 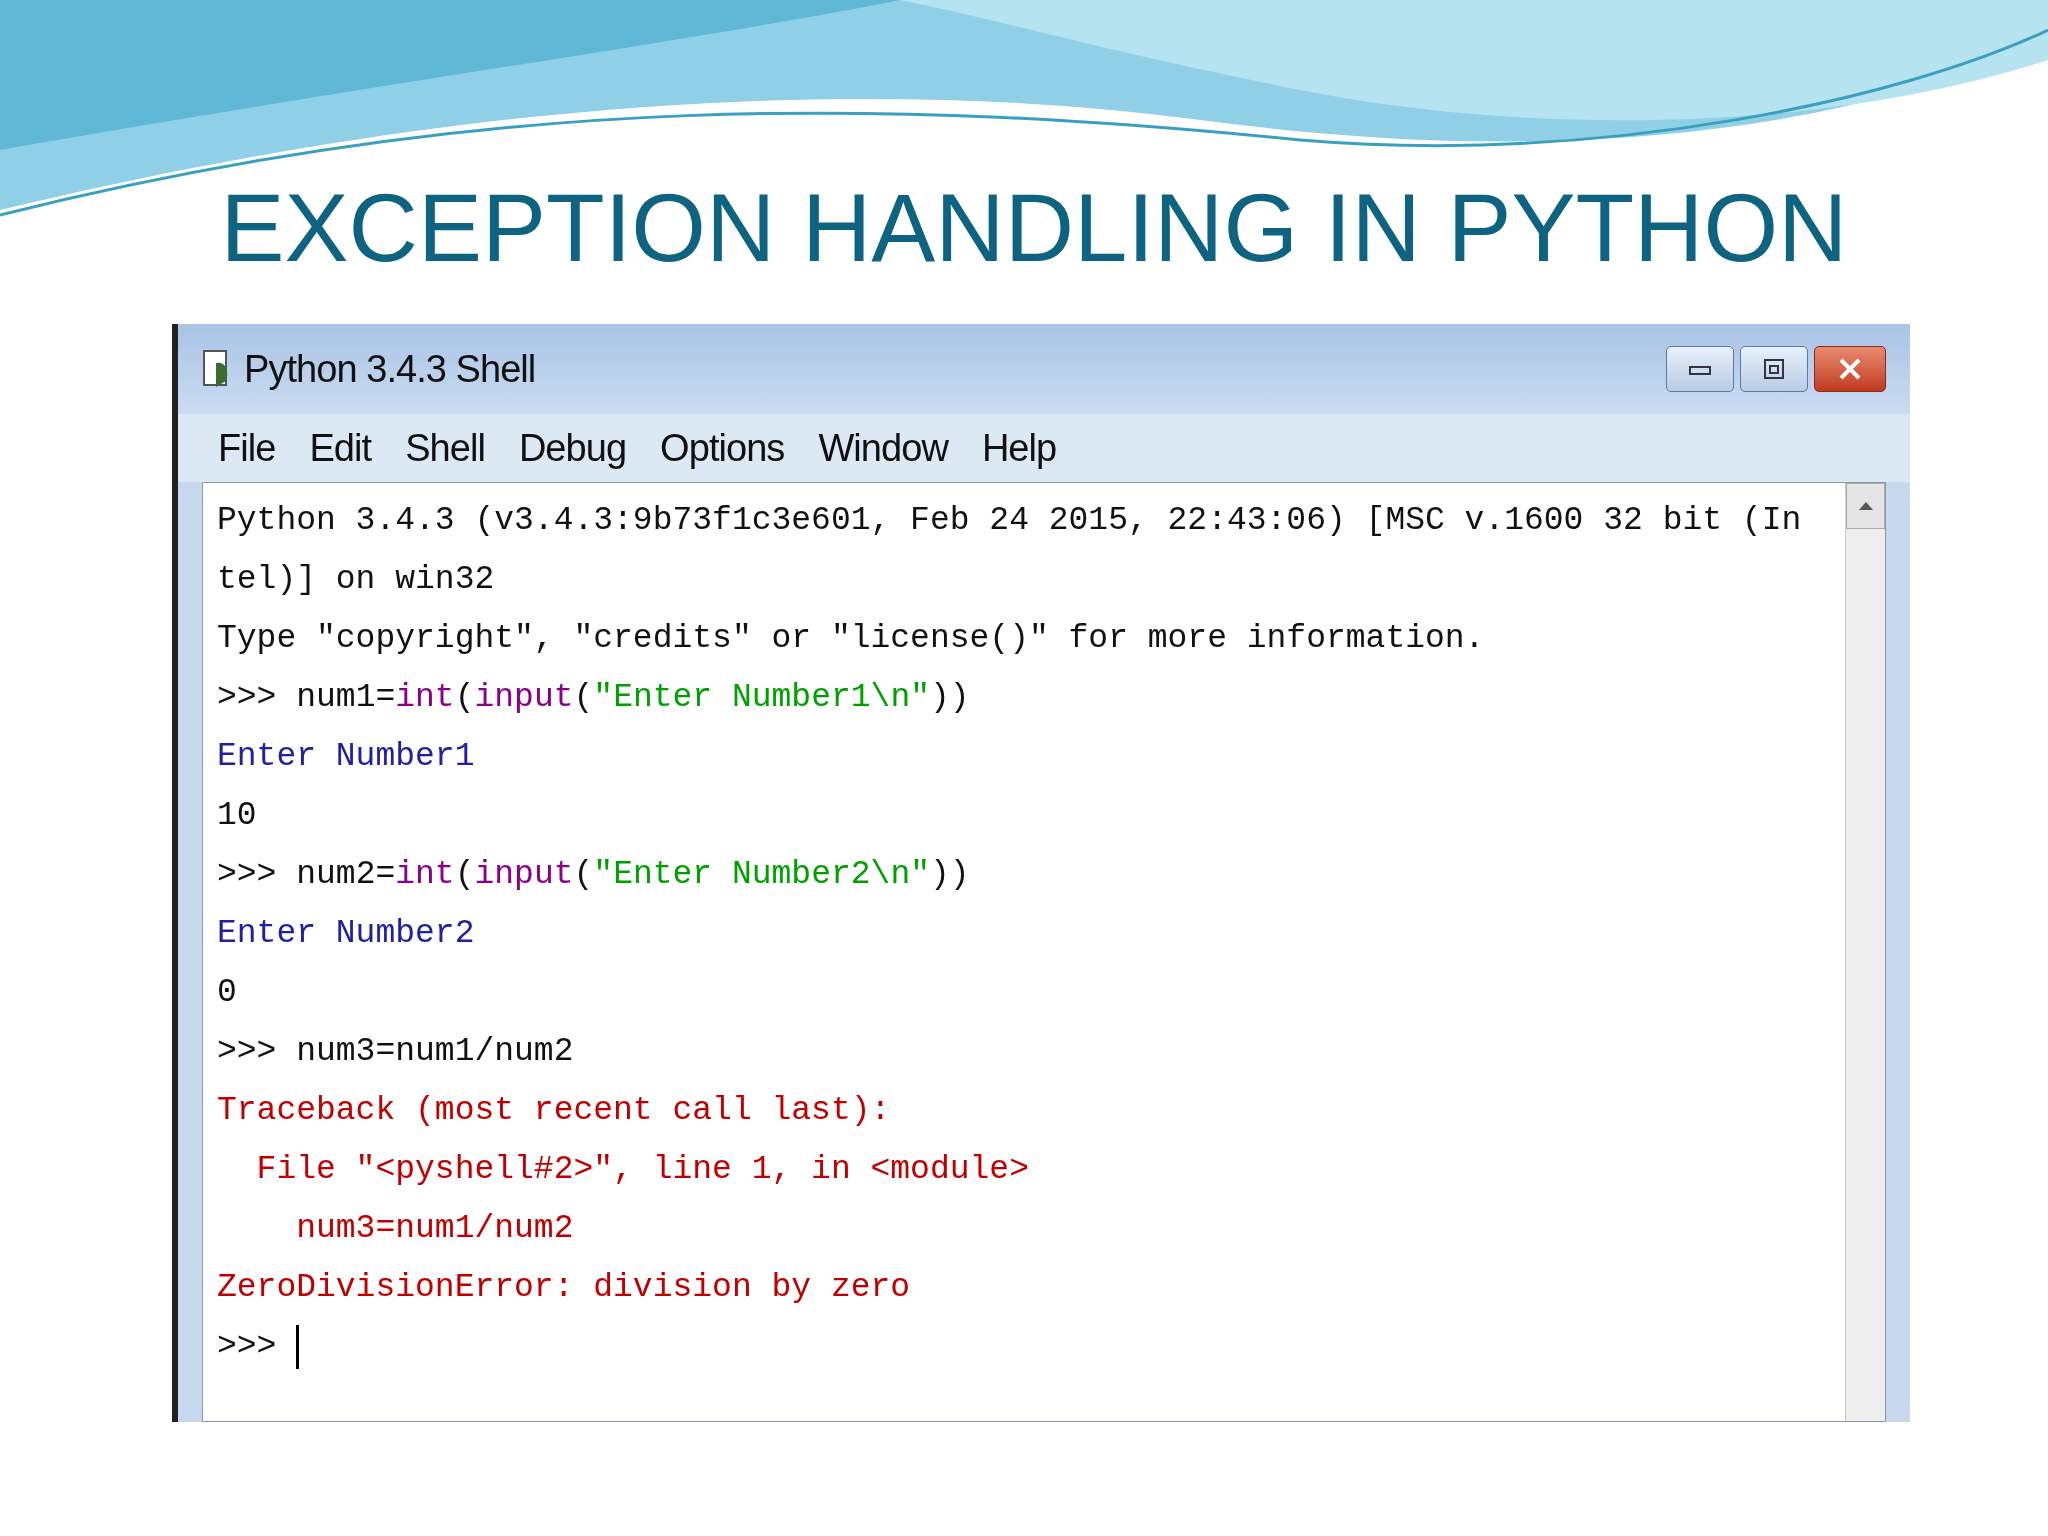 I want to click on minimize-icon, so click(x=1700, y=369).